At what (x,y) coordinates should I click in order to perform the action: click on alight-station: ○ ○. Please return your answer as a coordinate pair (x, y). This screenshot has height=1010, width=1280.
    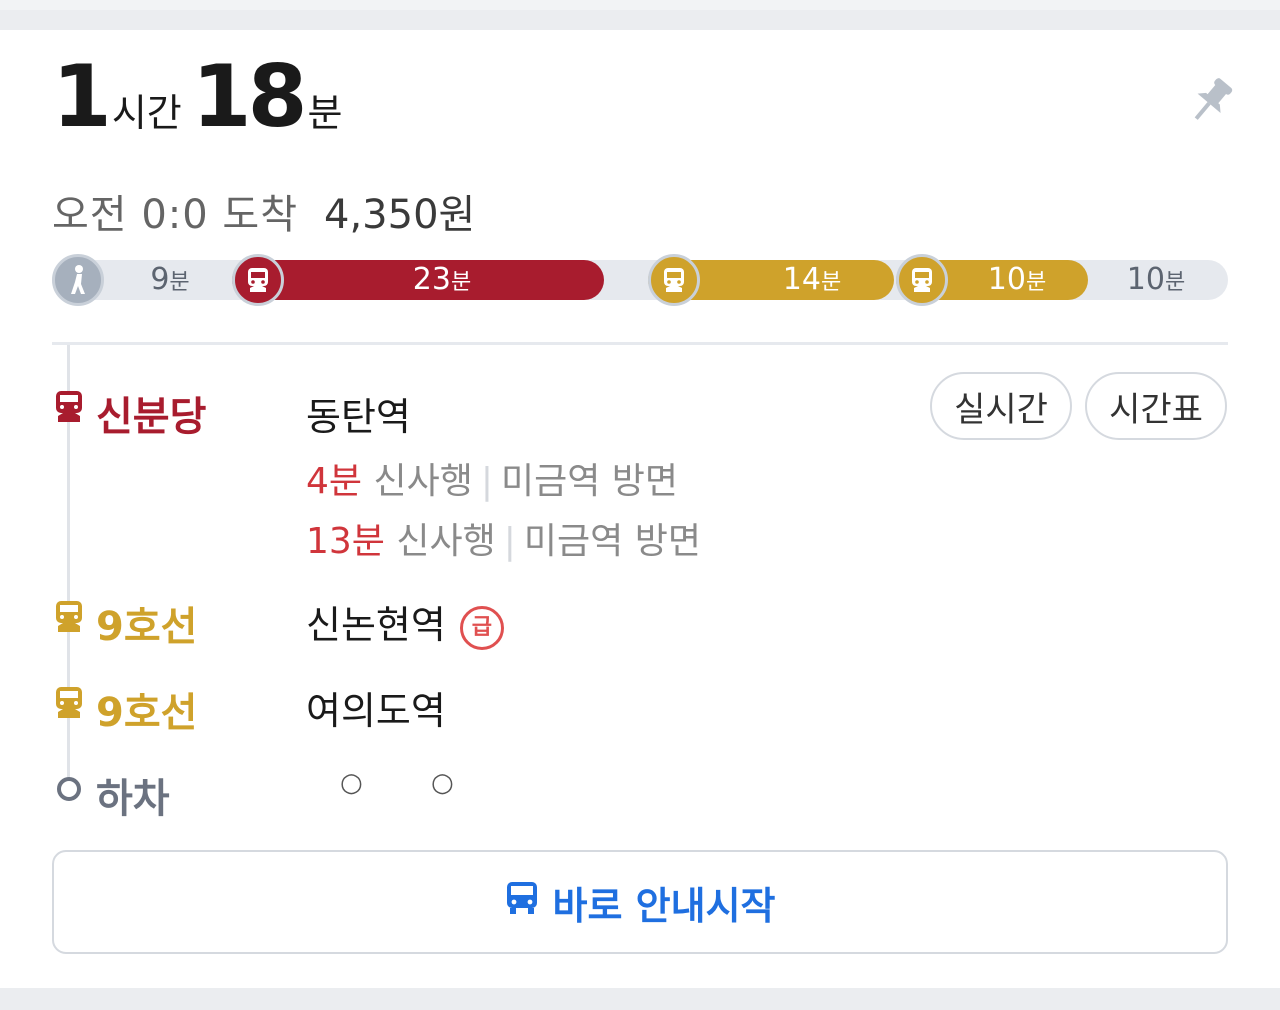
    Looking at the image, I should click on (412, 783).